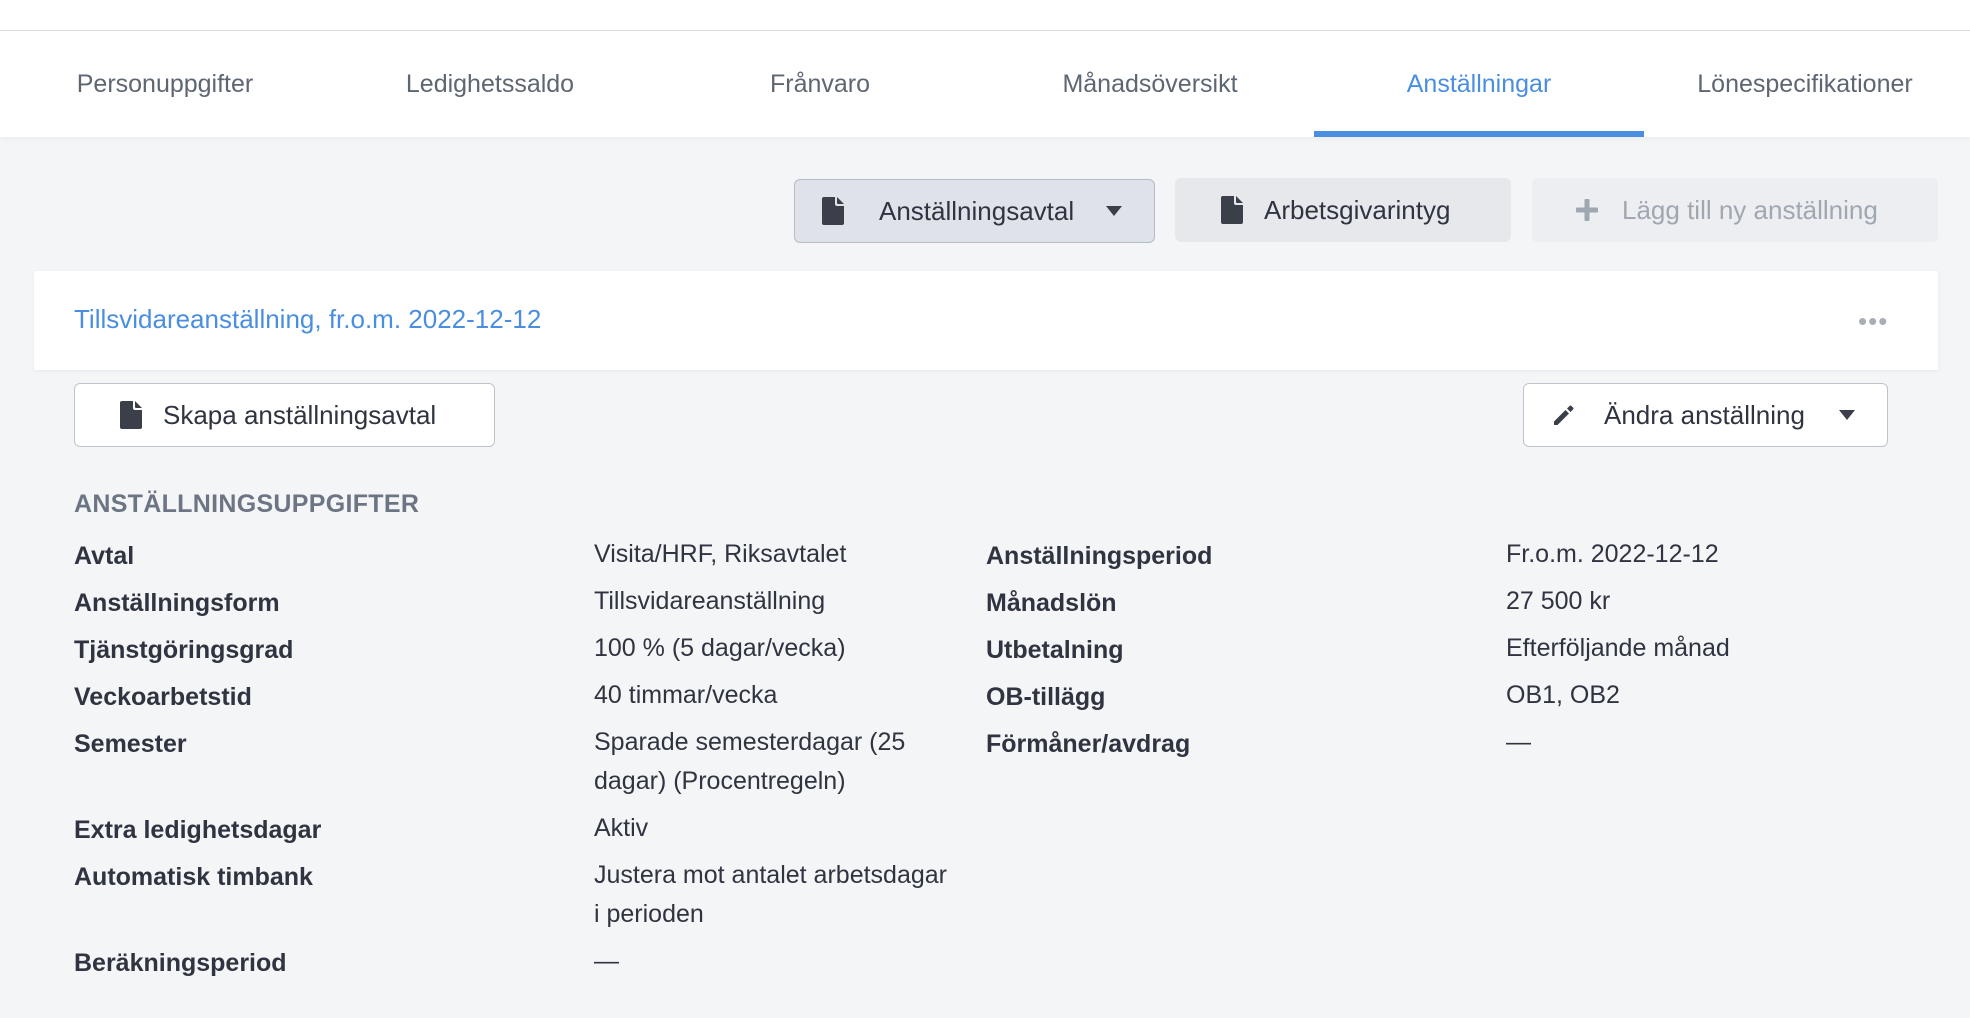  Describe the element at coordinates (1357, 209) in the screenshot. I see `certificate-button-label: Arbetsgivarintyg` at that location.